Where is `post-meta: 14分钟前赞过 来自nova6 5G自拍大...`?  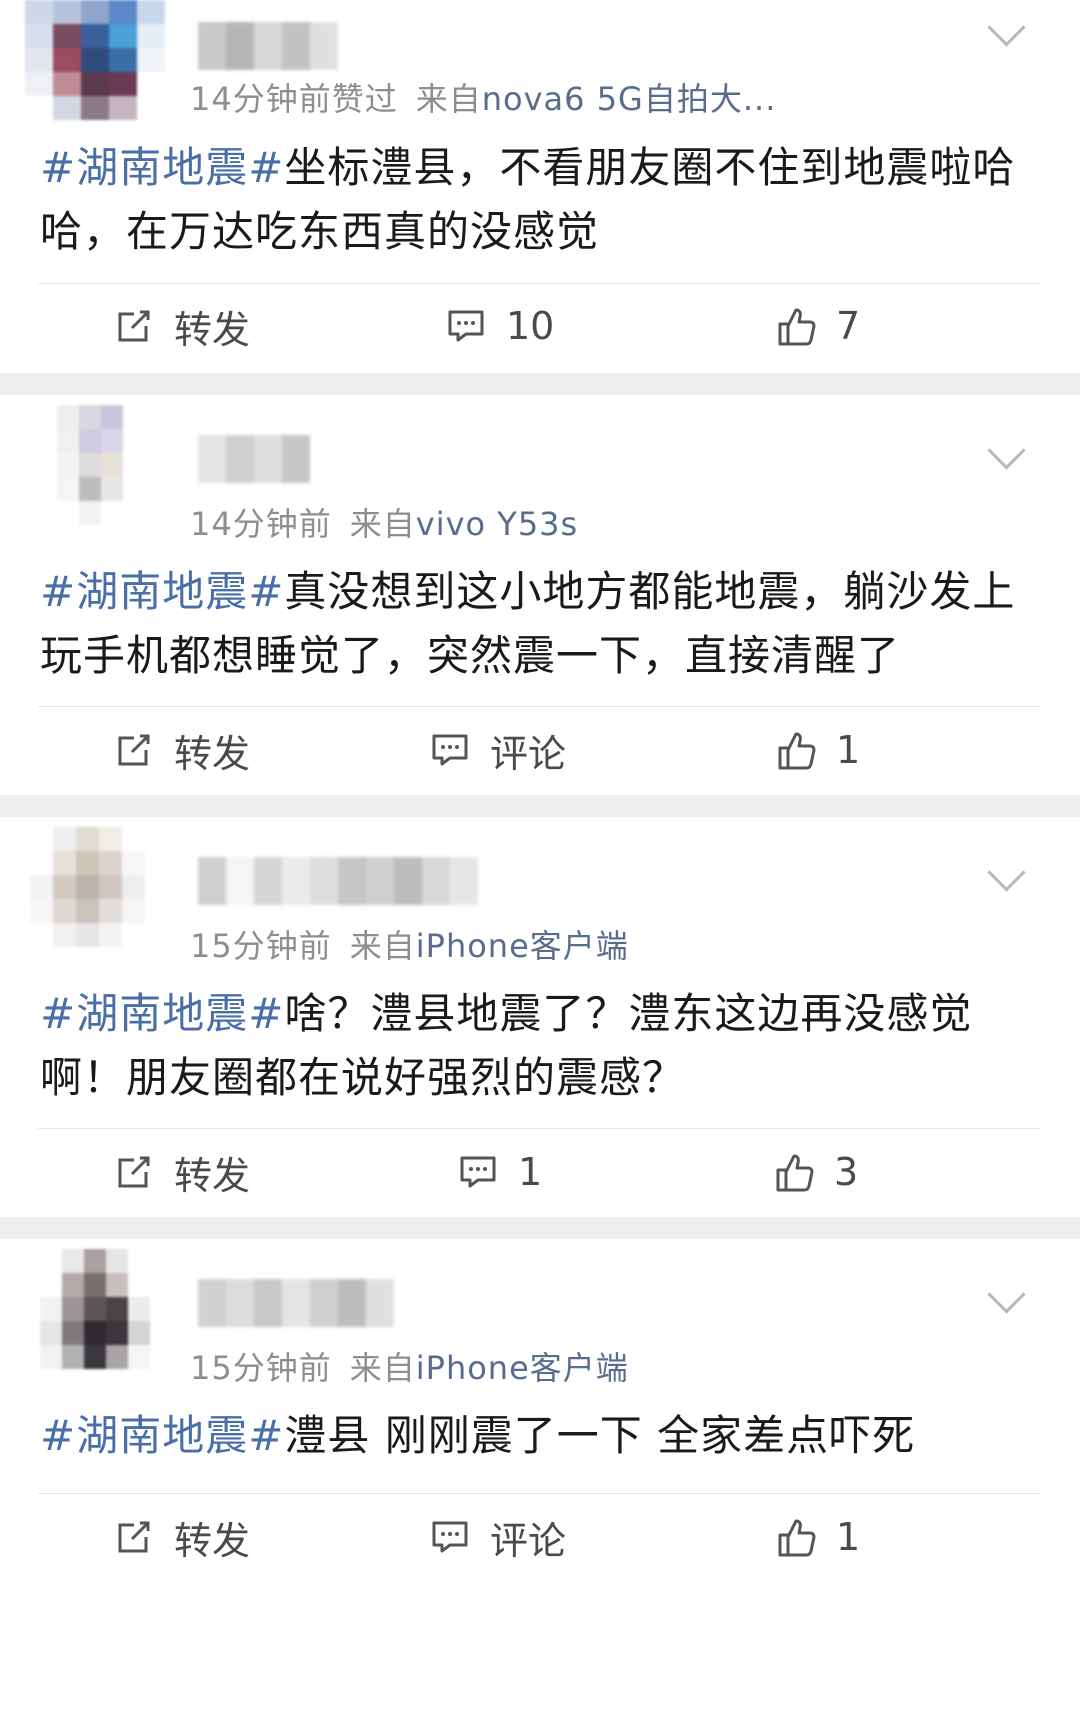
post-meta: 14分钟前赞过 来自nova6 5G自拍大... is located at coordinates (483, 97).